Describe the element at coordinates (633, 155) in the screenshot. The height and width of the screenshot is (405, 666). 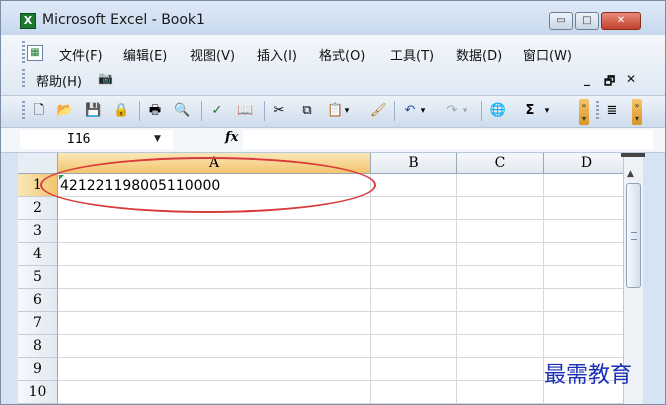
I see `split-box` at that location.